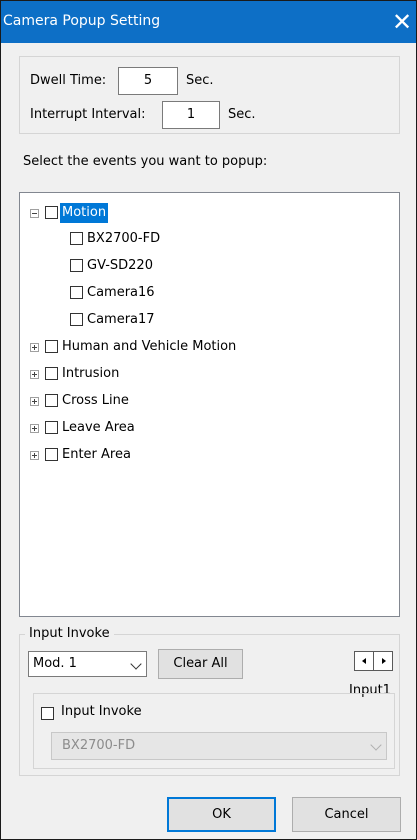 This screenshot has height=840, width=417. I want to click on arrow-right-icon, so click(384, 661).